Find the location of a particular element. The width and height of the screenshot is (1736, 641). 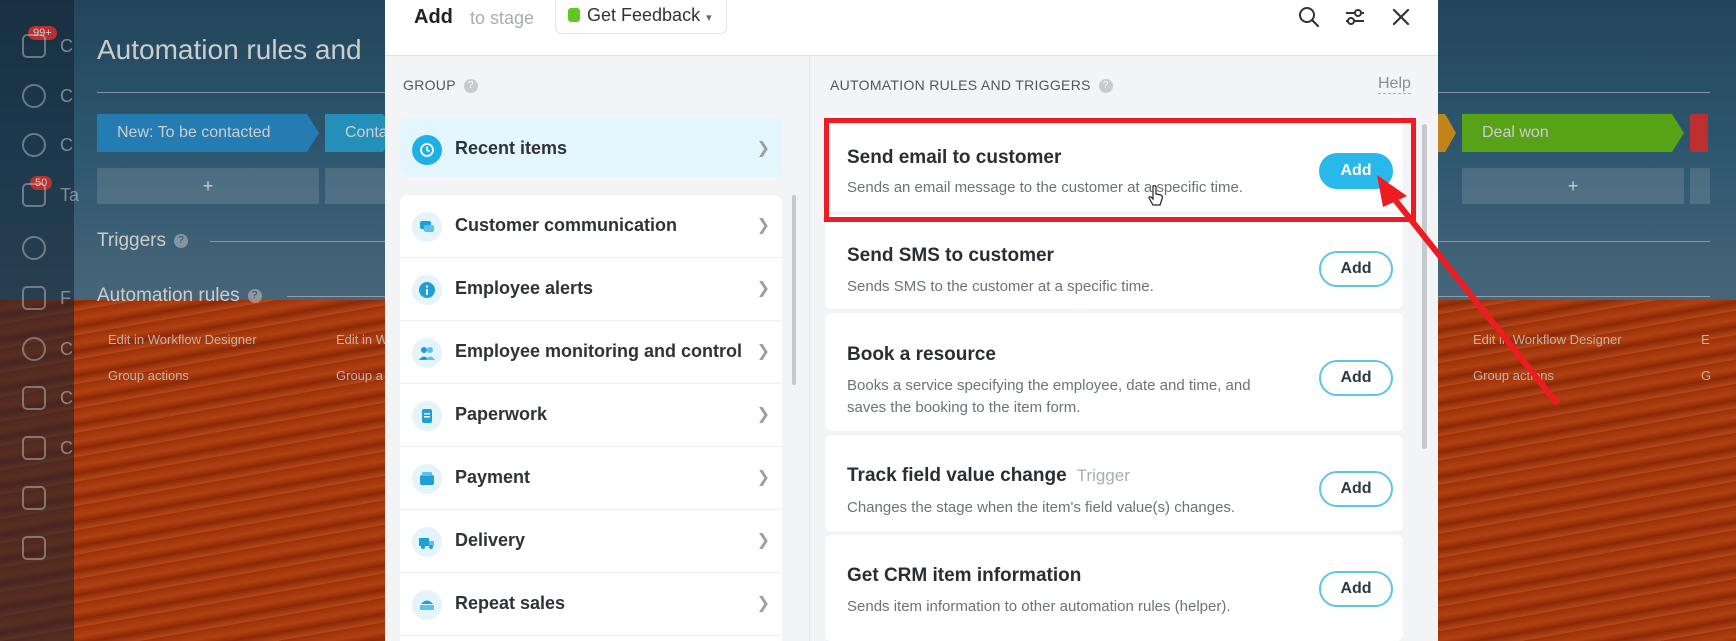

rule-title: Track field value change is located at coordinates (957, 475).